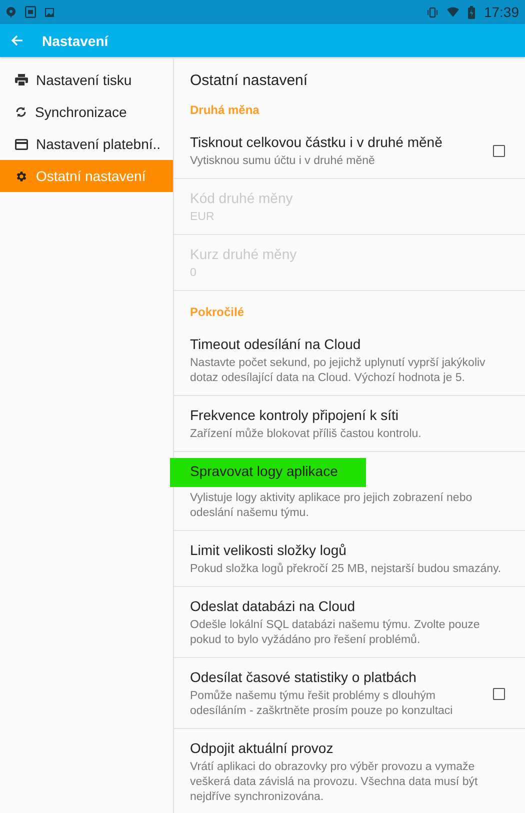 This screenshot has height=813, width=525. What do you see at coordinates (346, 569) in the screenshot?
I see `setting-summary: Pokud složka logů překročí 25 MB, nejstarší budou smazány.` at bounding box center [346, 569].